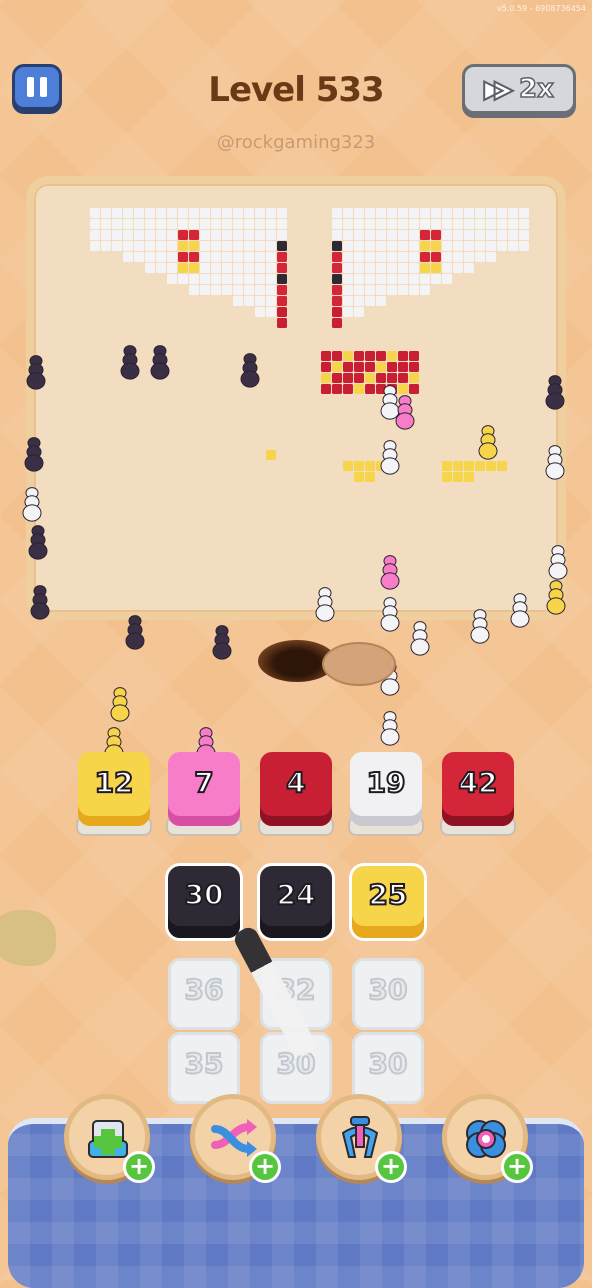 This screenshot has height=1288, width=592. What do you see at coordinates (204, 894) in the screenshot?
I see `tile-count: 30` at bounding box center [204, 894].